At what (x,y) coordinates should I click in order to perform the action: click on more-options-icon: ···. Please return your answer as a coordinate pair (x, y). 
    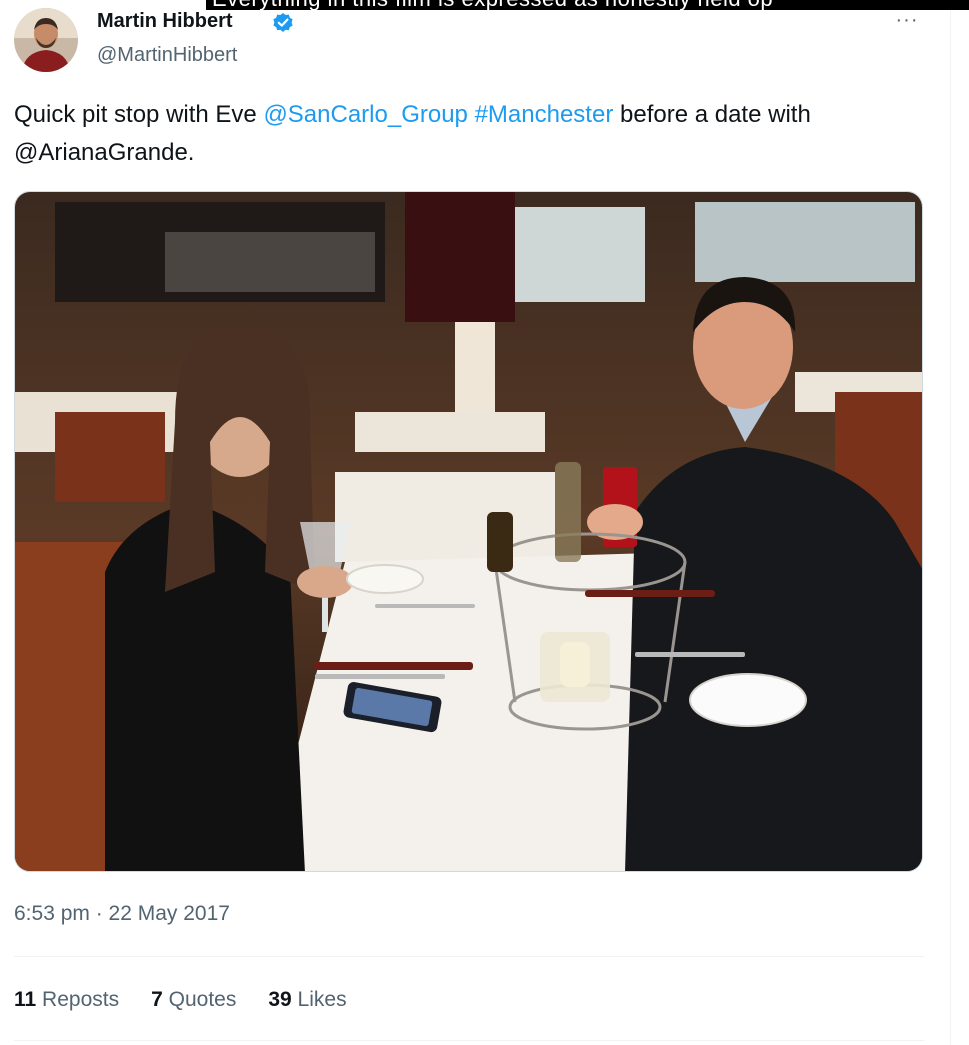
    Looking at the image, I should click on (907, 20).